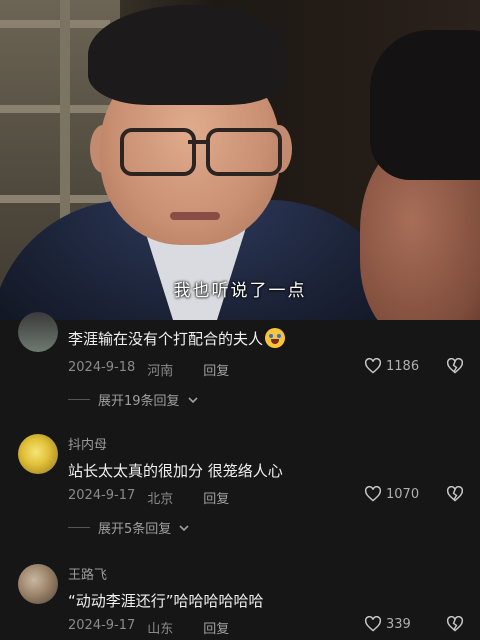  I want to click on comment-meta: 2024-9-17 山东 回复, so click(148, 627).